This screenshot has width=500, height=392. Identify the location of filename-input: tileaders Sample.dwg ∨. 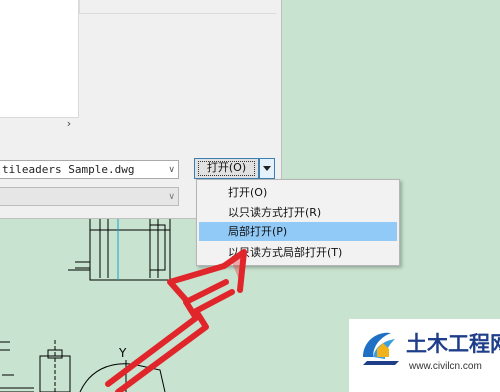
(89, 169).